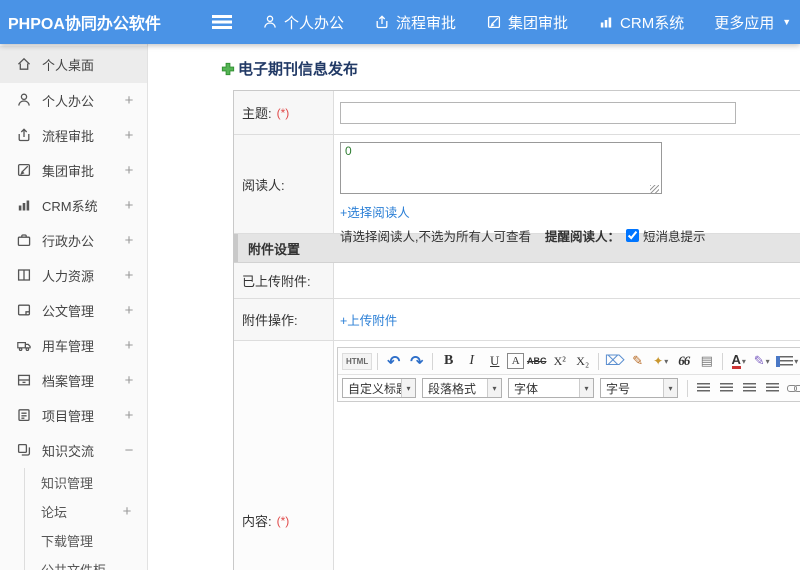  I want to click on redo-button: ↷, so click(416, 361).